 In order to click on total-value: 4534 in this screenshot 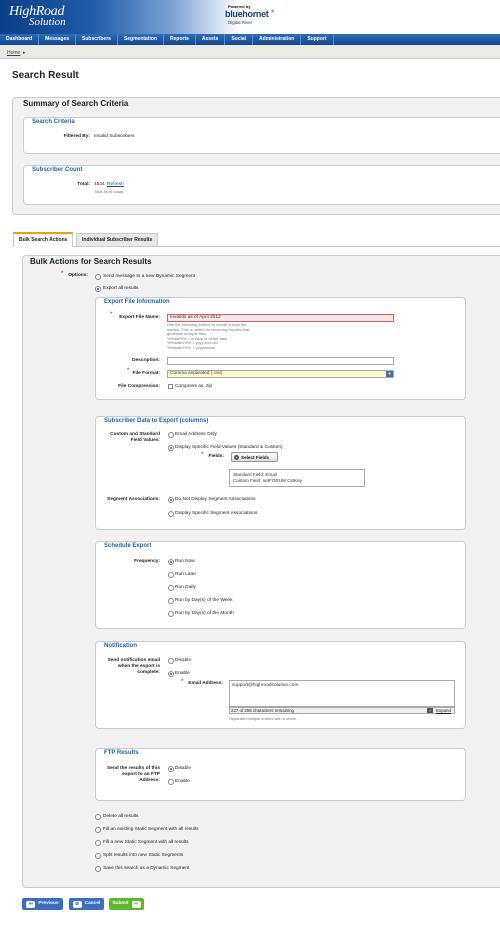, I will do `click(99, 184)`.